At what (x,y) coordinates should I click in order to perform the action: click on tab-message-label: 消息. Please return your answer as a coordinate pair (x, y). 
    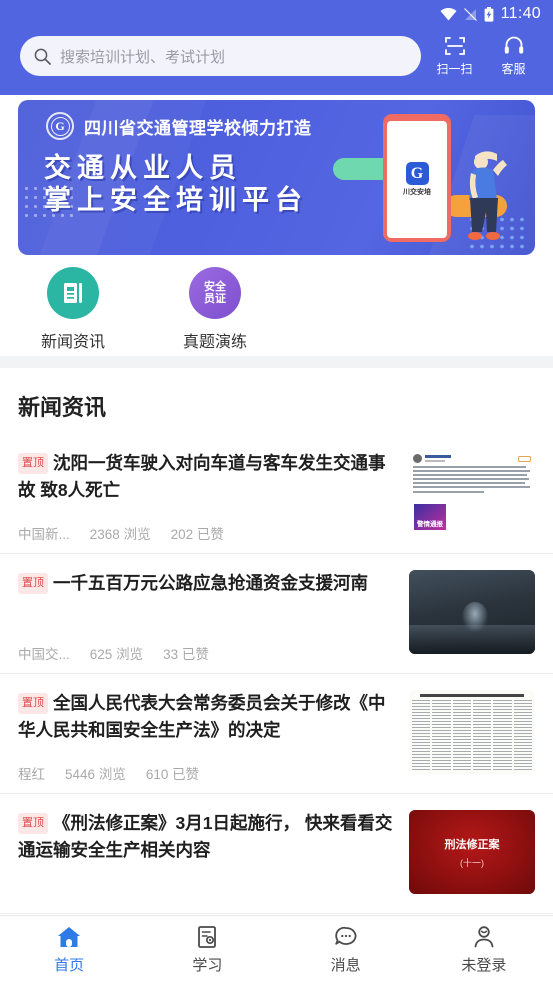
    Looking at the image, I should click on (345, 965).